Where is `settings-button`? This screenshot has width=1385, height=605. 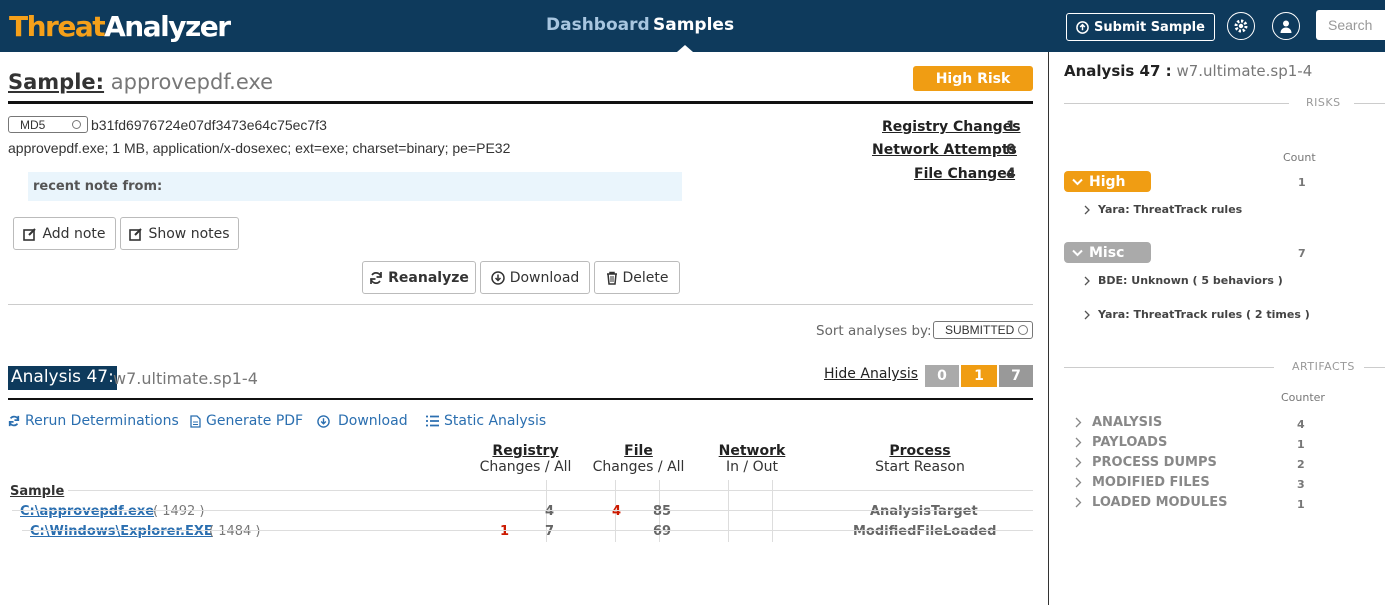
settings-button is located at coordinates (1241, 26).